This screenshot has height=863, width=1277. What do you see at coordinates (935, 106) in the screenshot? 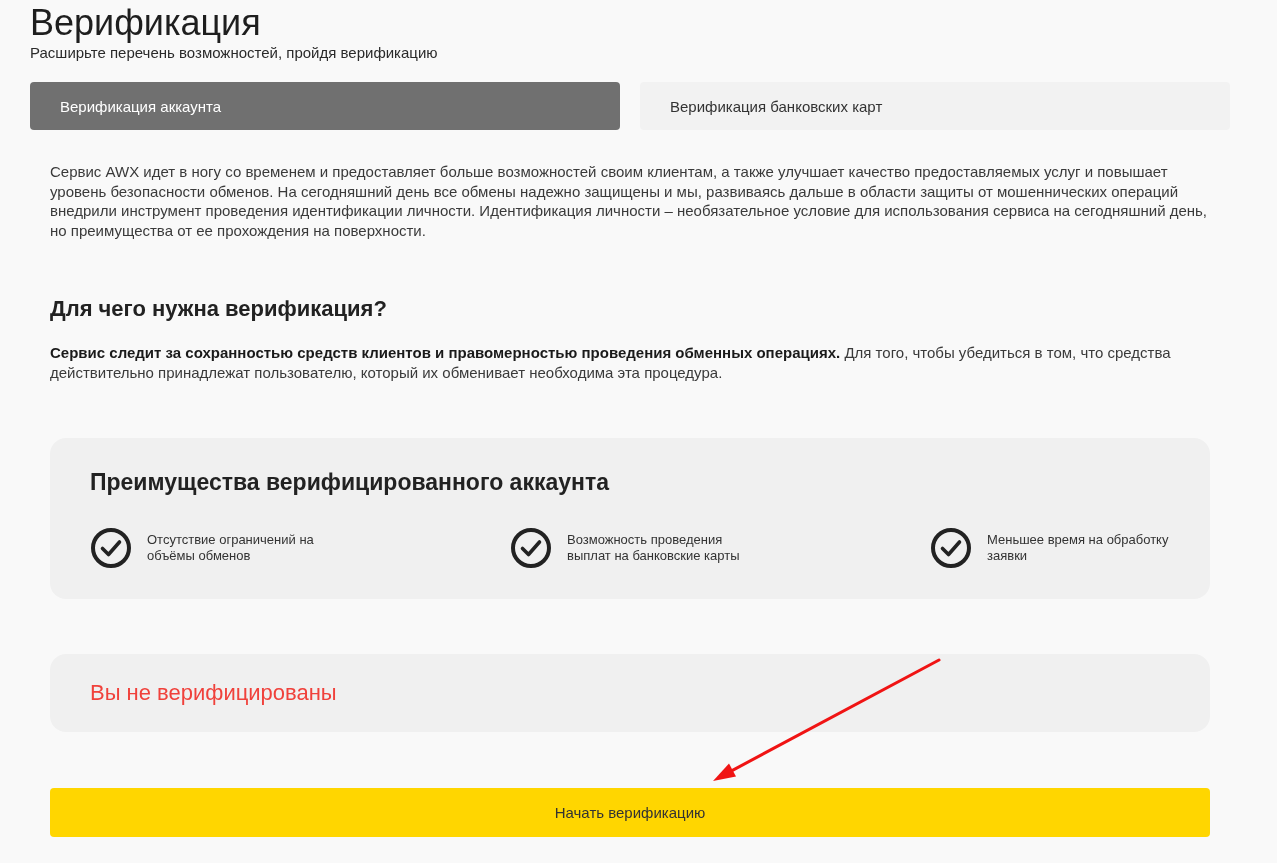
I see `tab: Верификация банковских карт` at bounding box center [935, 106].